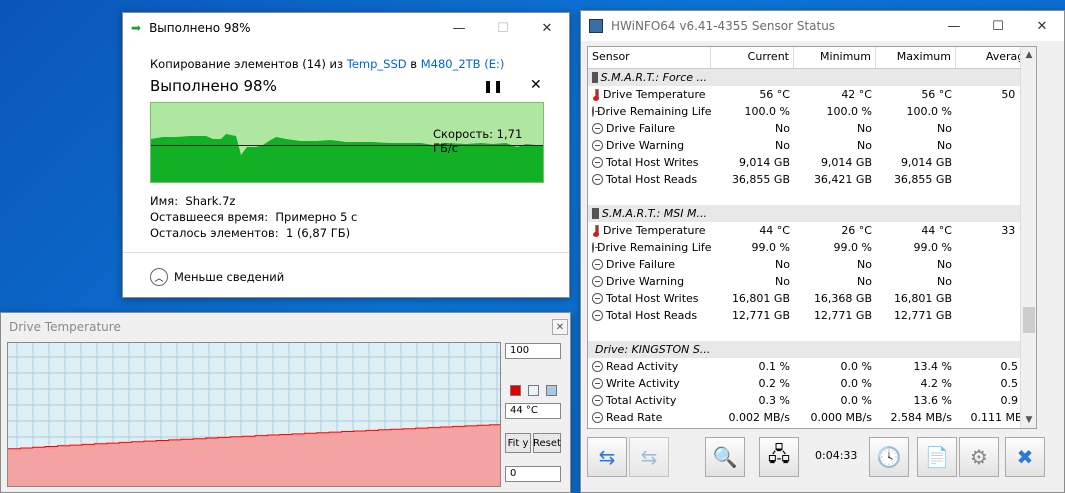 This screenshot has height=493, width=1065. Describe the element at coordinates (316, 217) in the screenshot. I see `time-value: Примерно 5 с` at that location.